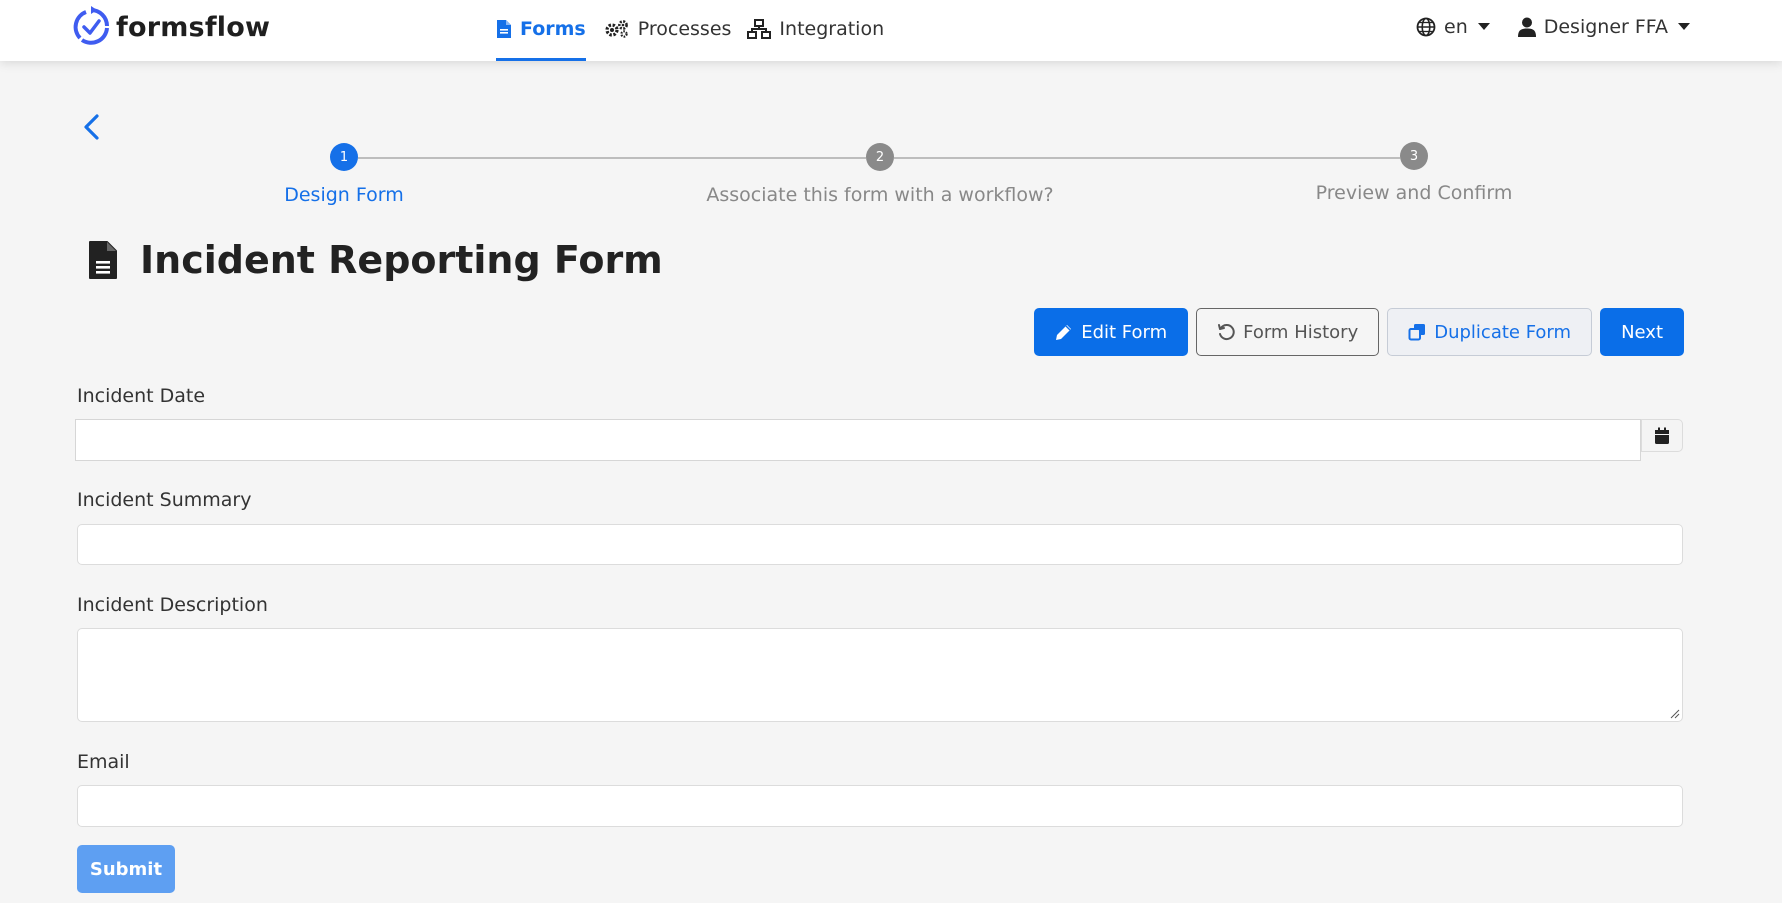 This screenshot has width=1782, height=903. I want to click on nav-integration: Integration, so click(819, 30).